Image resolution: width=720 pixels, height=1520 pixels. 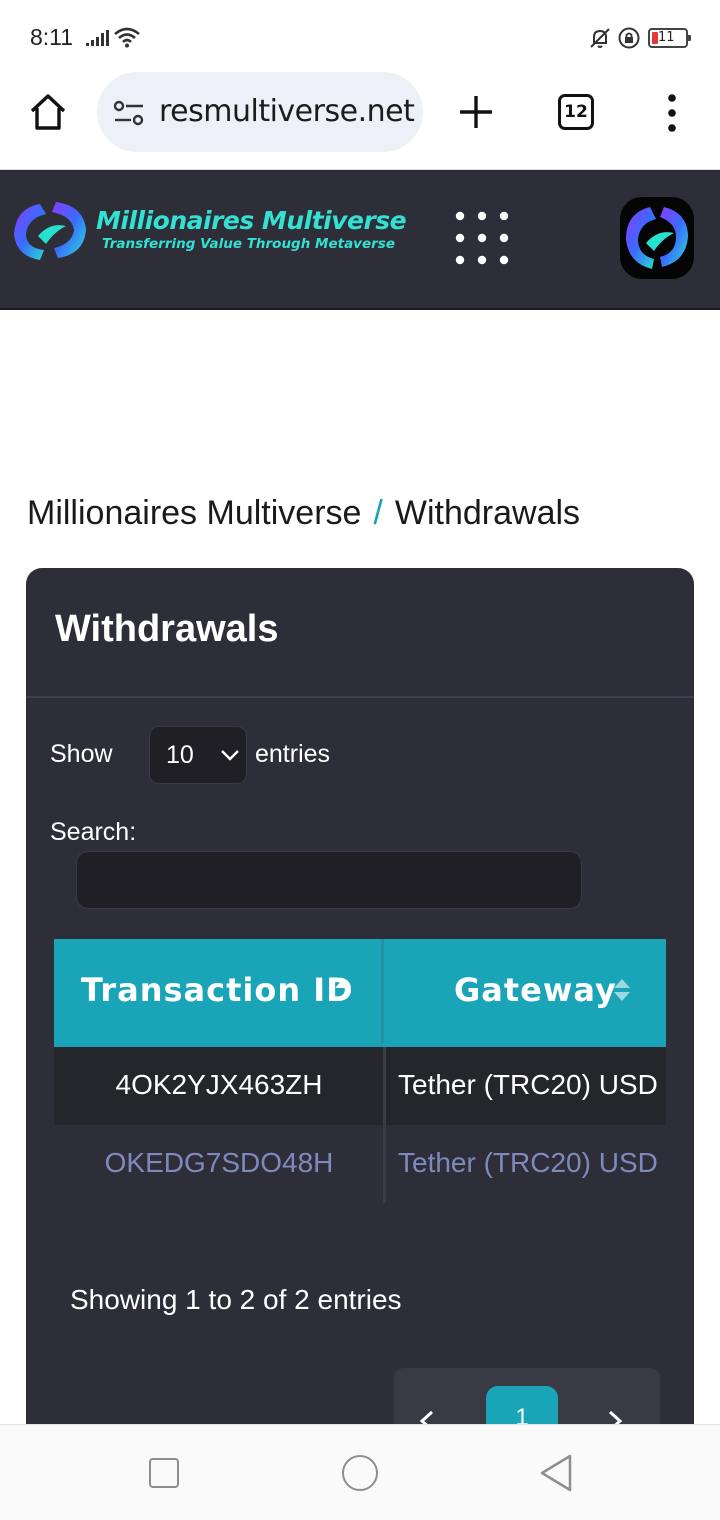 I want to click on battery-level: 11, so click(x=666, y=37).